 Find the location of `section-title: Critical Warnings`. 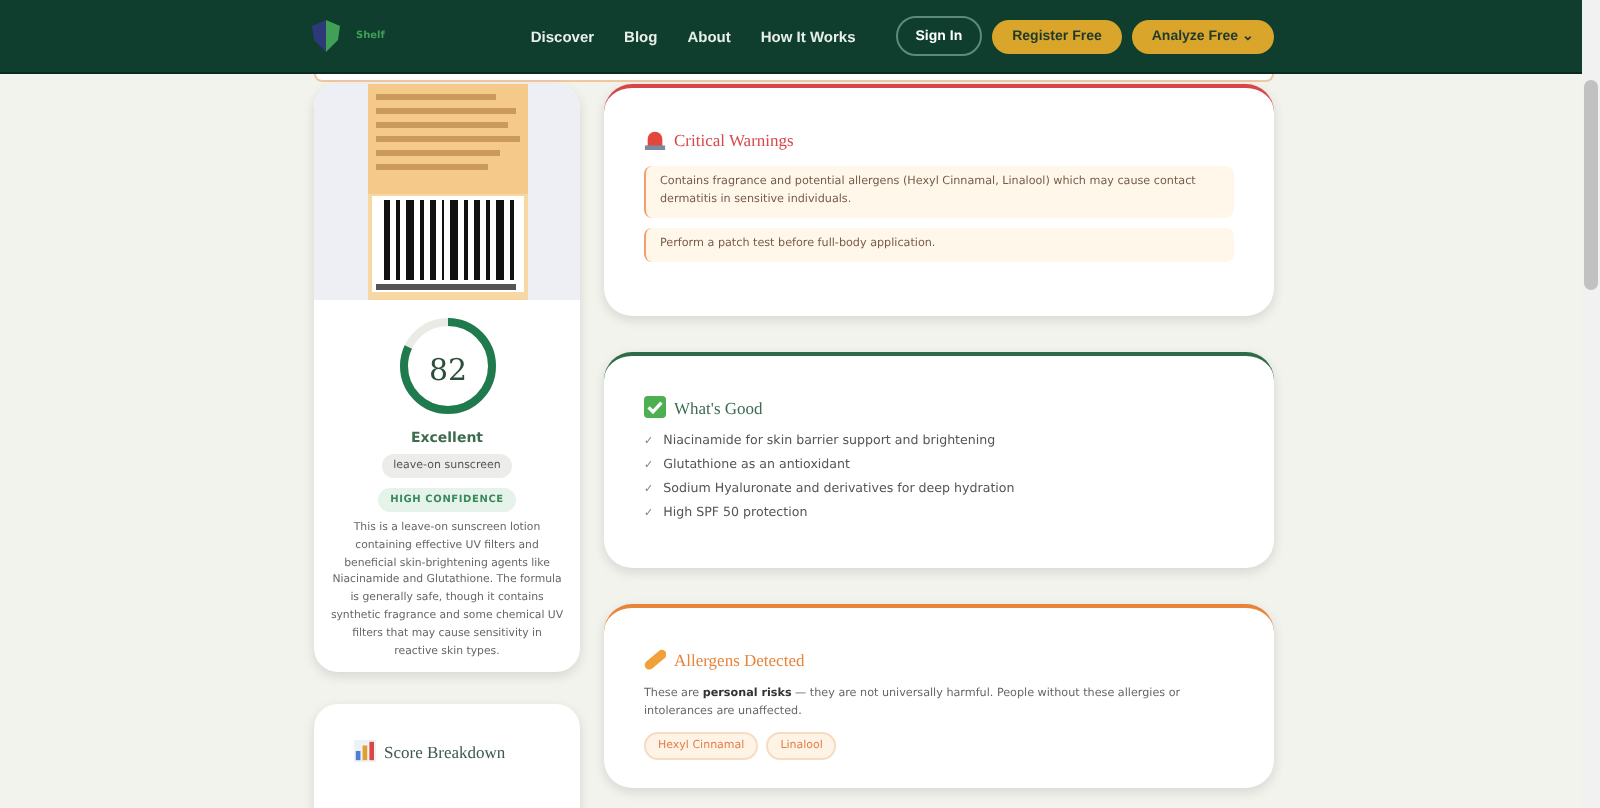

section-title: Critical Warnings is located at coordinates (734, 139).